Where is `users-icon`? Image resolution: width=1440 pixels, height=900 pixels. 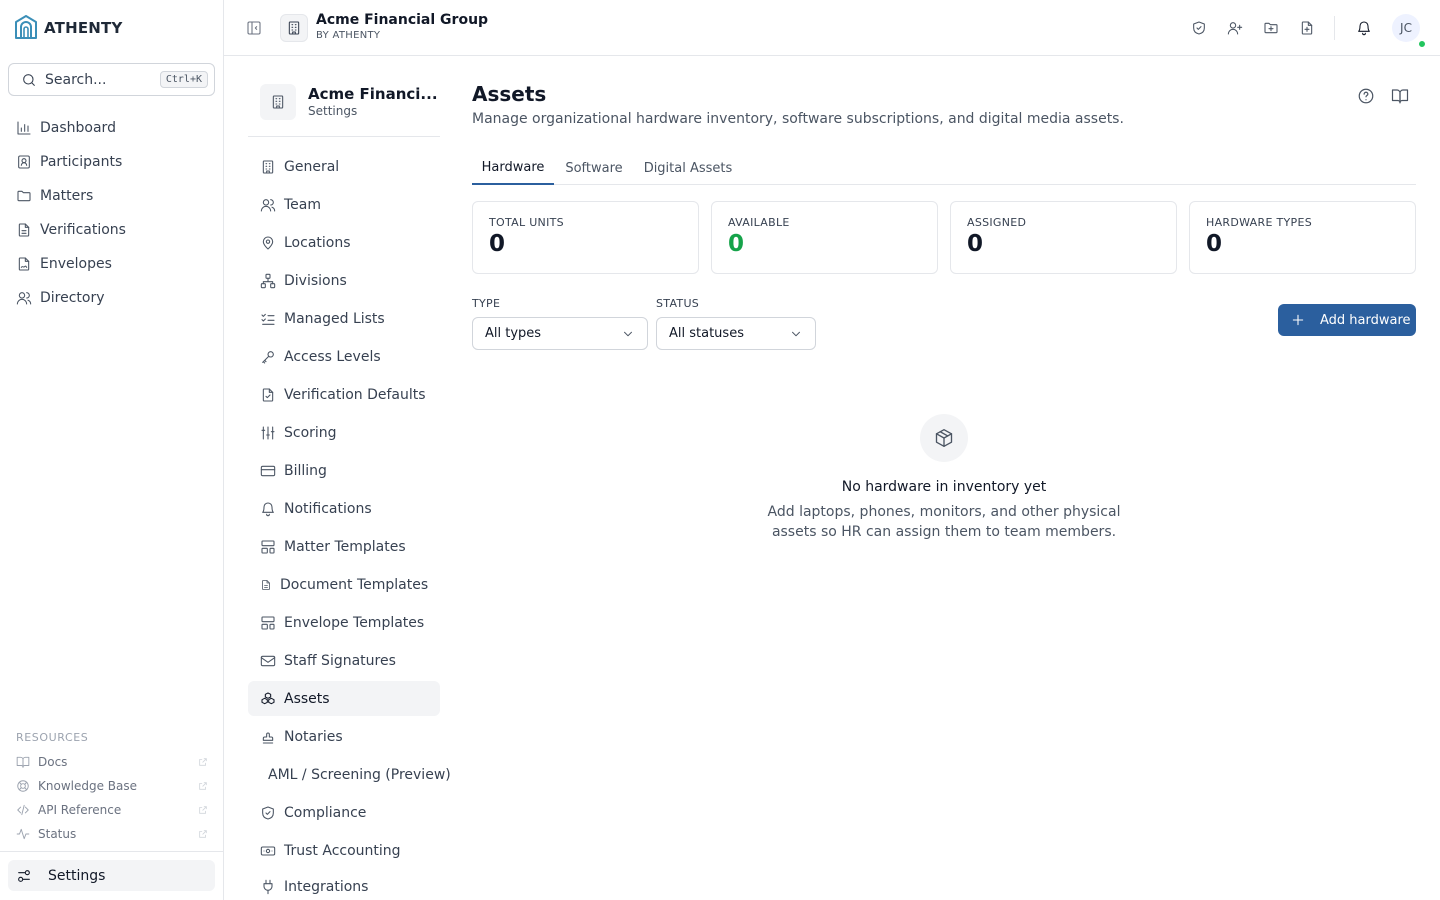
users-icon is located at coordinates (24, 298).